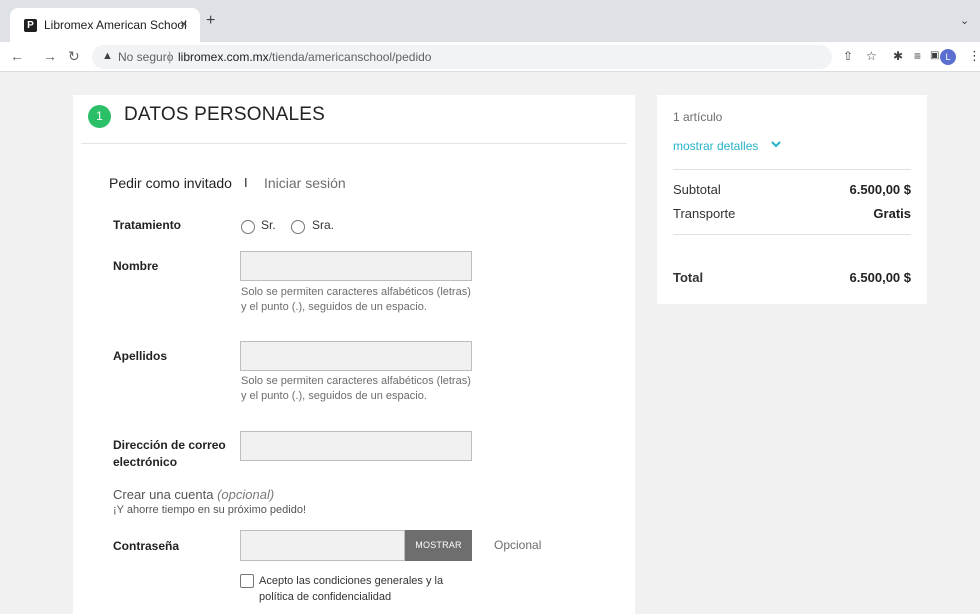 The width and height of the screenshot is (980, 614). Describe the element at coordinates (880, 277) in the screenshot. I see `total-value: 6.500,00 $` at that location.